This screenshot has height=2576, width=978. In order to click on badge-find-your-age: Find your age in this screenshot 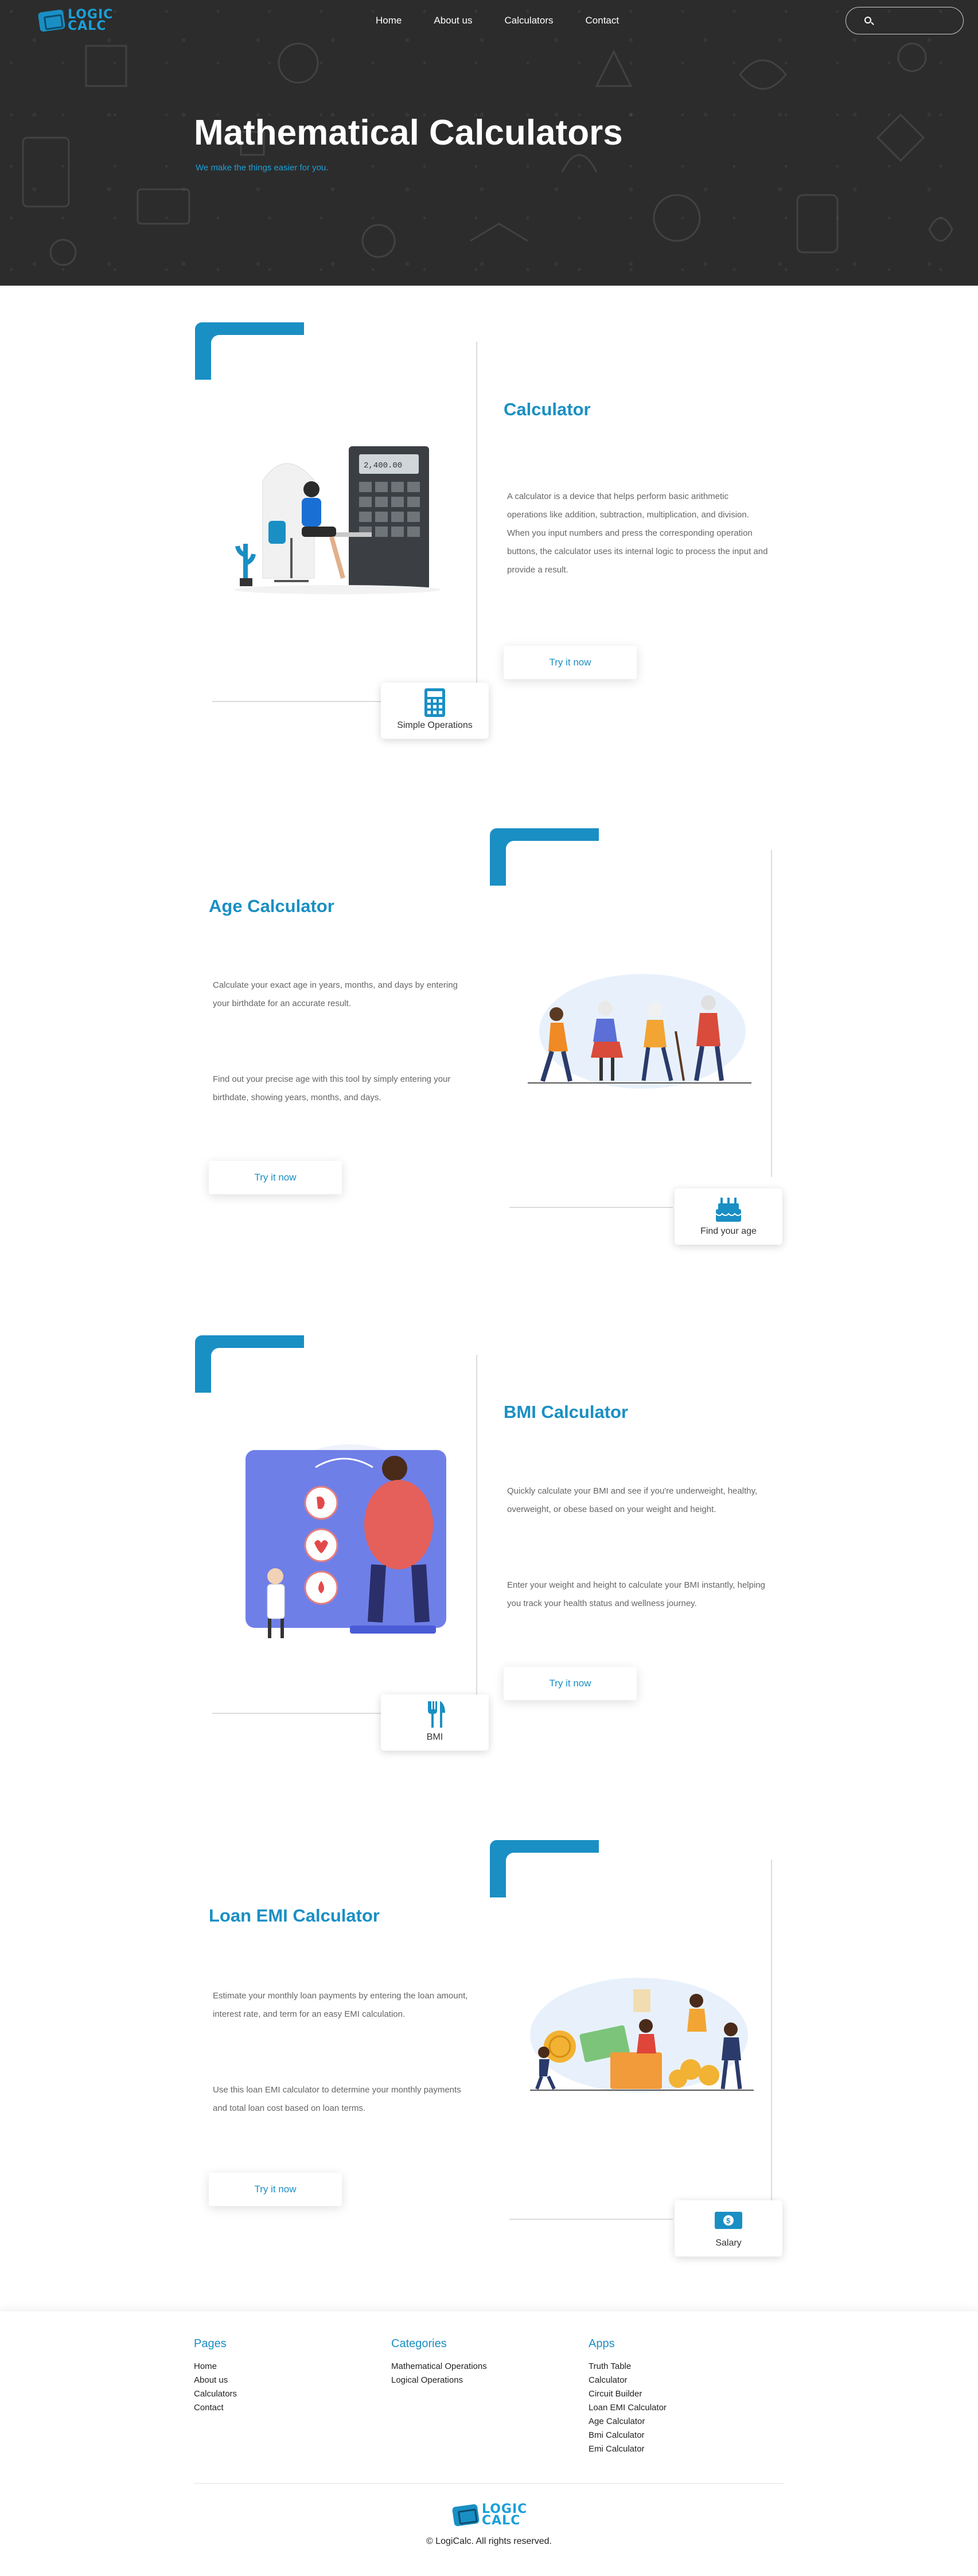, I will do `click(728, 1217)`.